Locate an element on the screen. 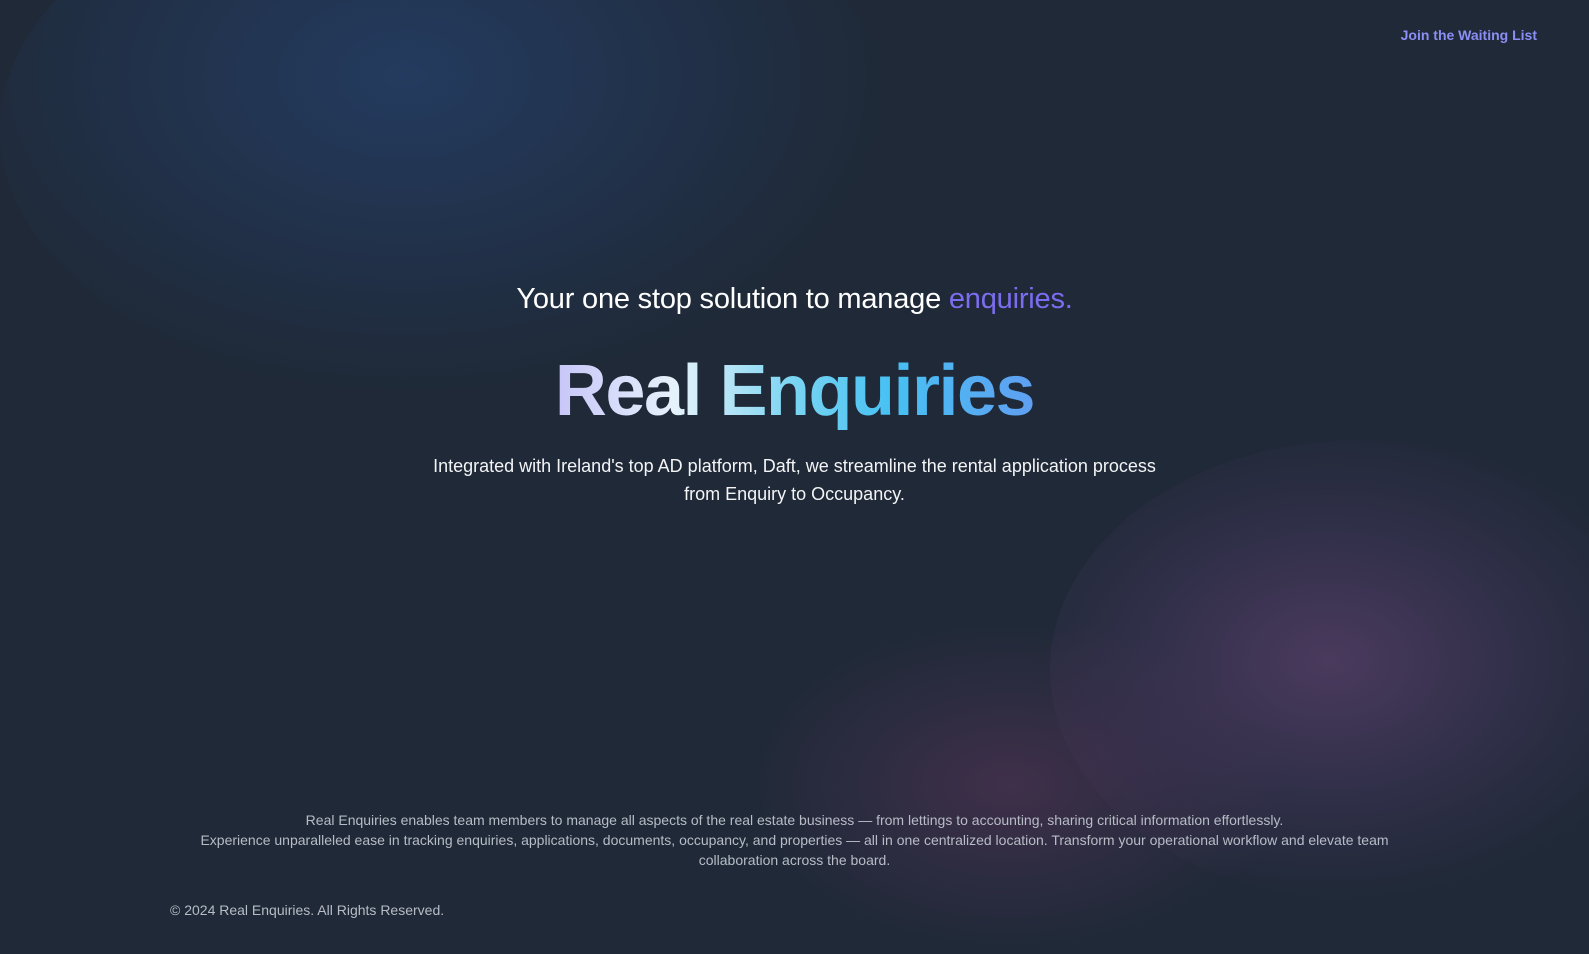 The width and height of the screenshot is (1589, 954). tagline-text: Your one stop solution to manage is located at coordinates (732, 299).